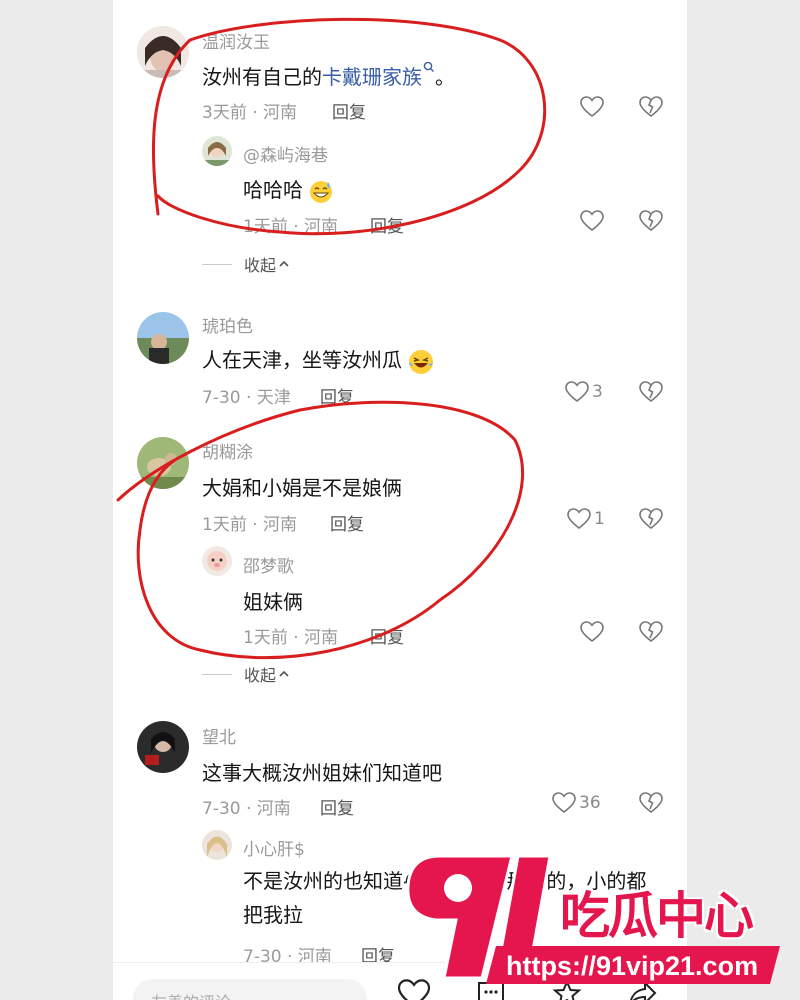  I want to click on comment-input-placeholder: 友善的评论, so click(191, 994).